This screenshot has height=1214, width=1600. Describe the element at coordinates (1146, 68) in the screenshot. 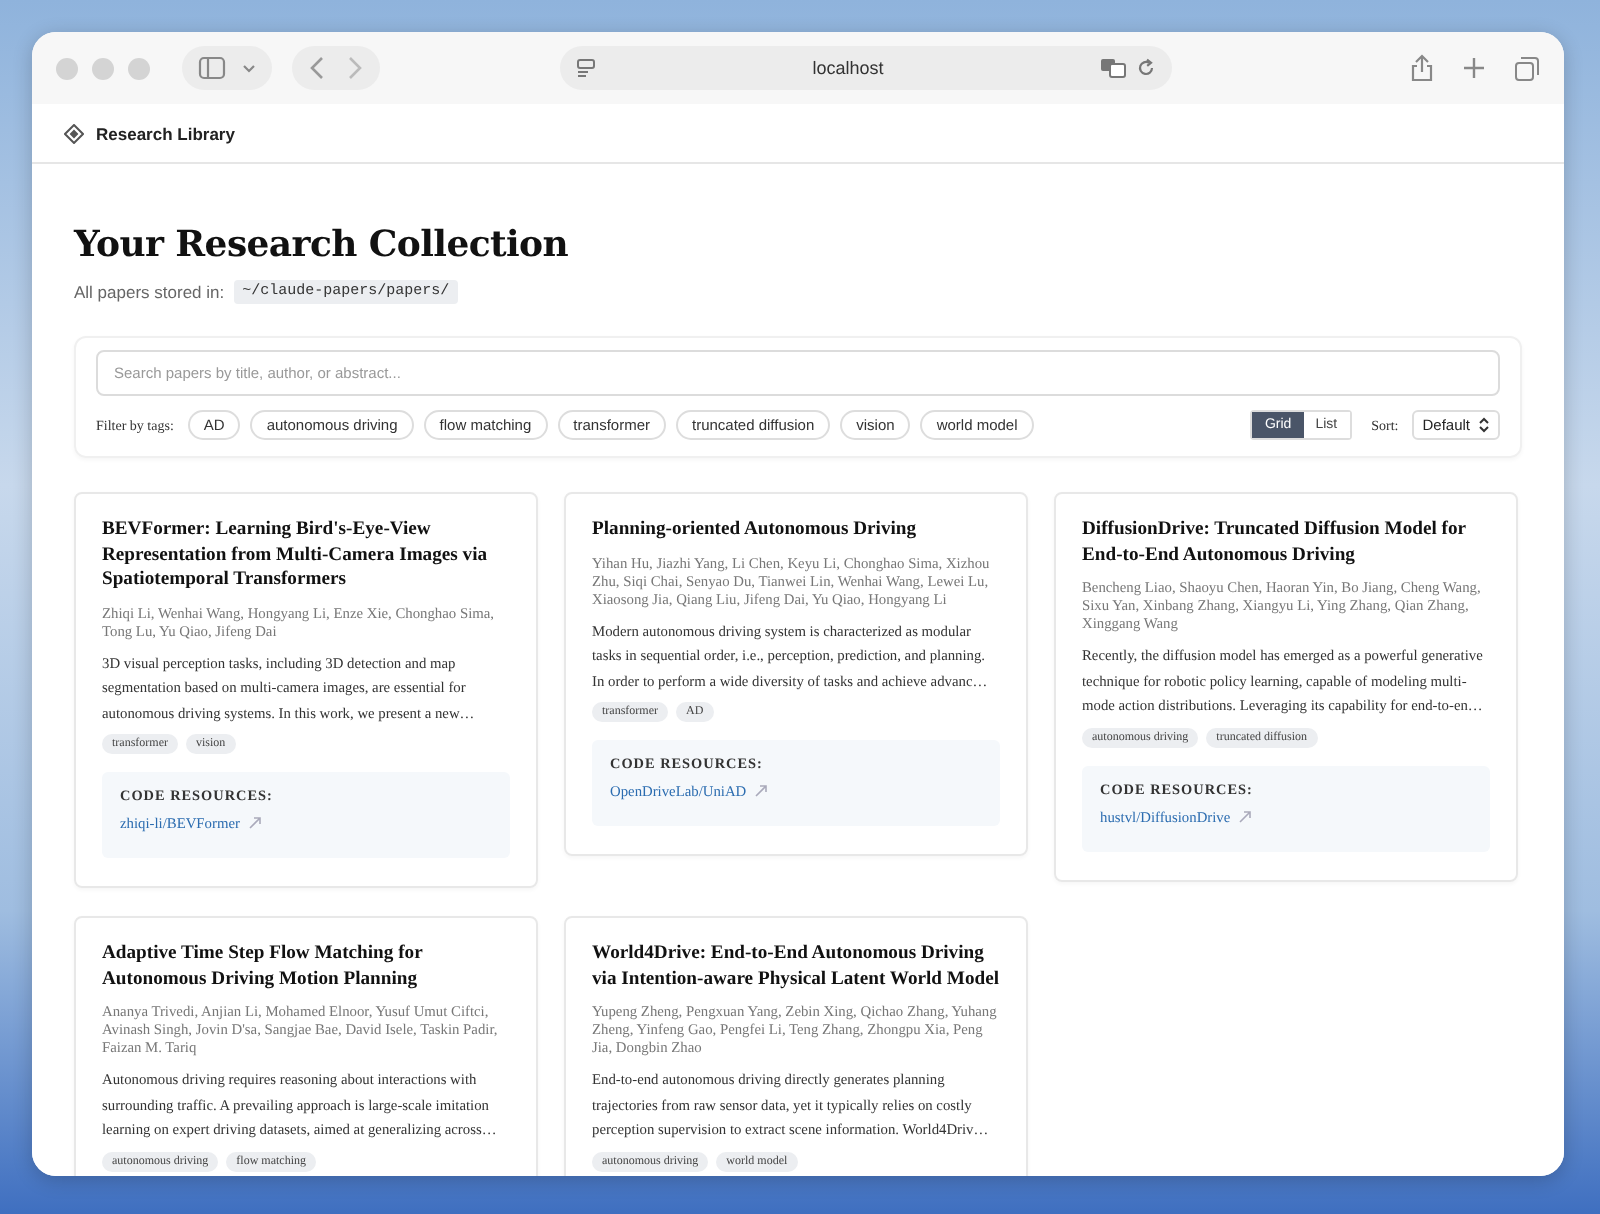

I see `reload-icon` at that location.